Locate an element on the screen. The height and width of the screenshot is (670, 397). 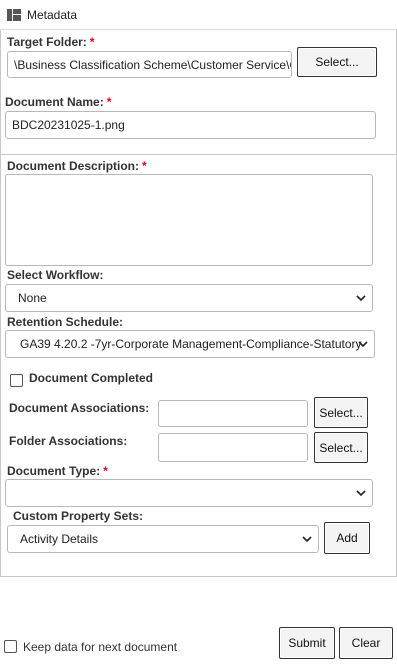
folder-associations-label: Folder Associations: is located at coordinates (68, 441).